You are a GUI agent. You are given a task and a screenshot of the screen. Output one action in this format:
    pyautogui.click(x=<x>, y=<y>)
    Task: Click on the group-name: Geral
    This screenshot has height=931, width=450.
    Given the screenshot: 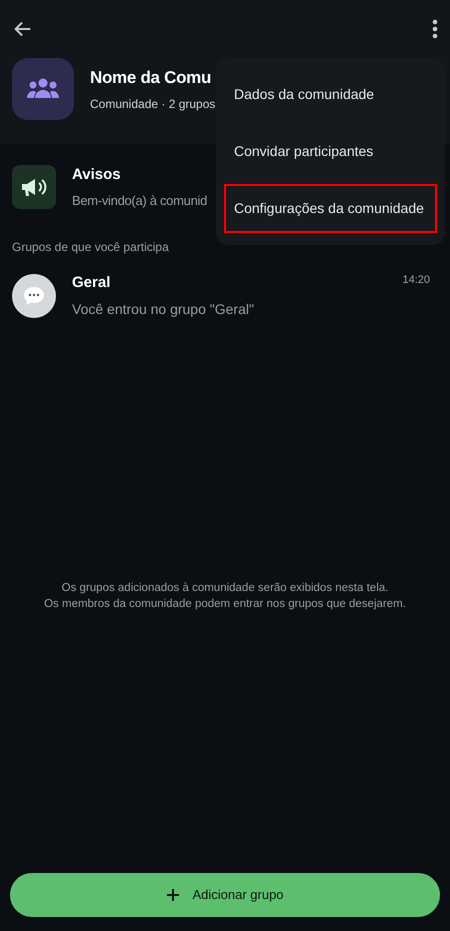 What is the action you would take?
    pyautogui.click(x=91, y=283)
    